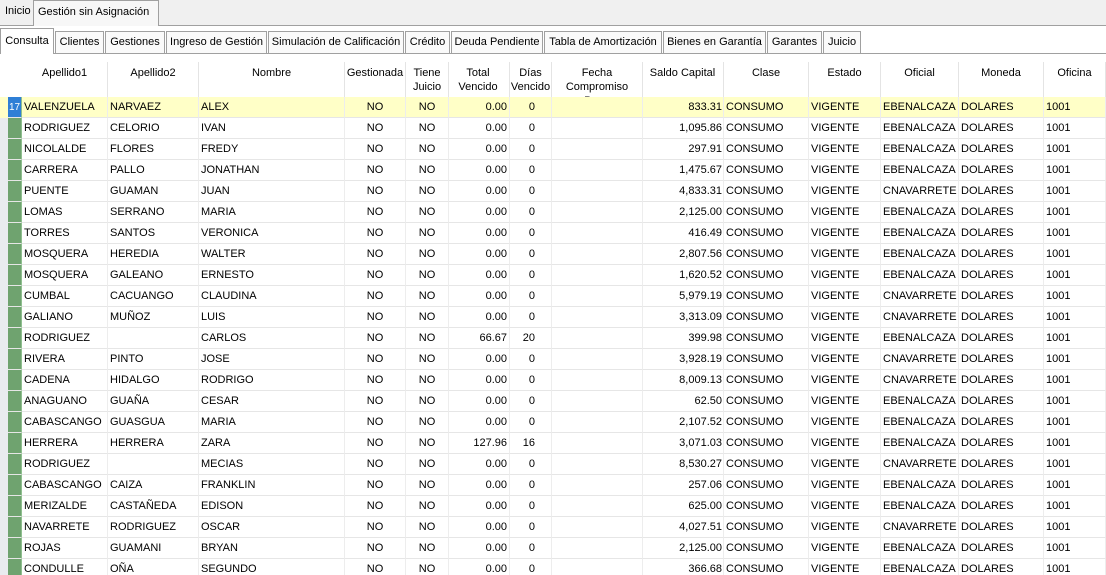  I want to click on nombre-cell: BRYAN, so click(272, 548).